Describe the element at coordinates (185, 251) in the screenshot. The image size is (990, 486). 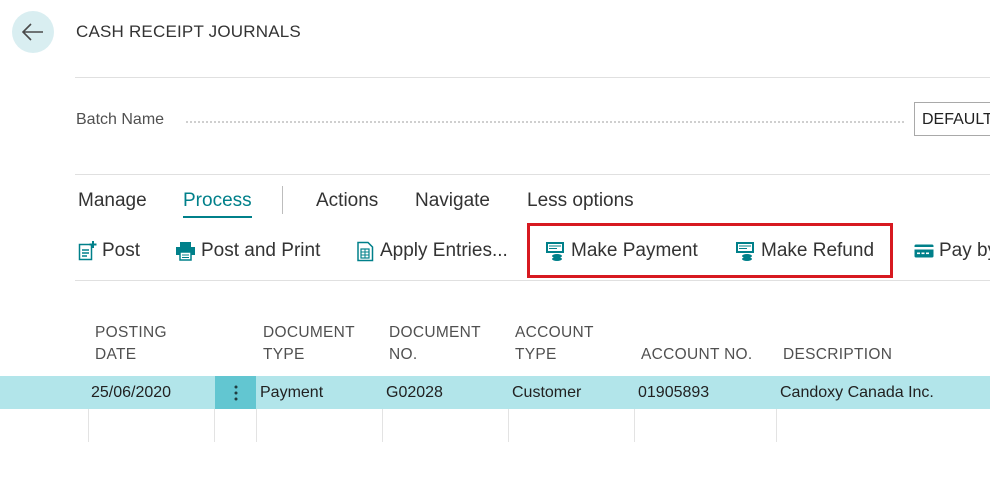
I see `printer-icon` at that location.